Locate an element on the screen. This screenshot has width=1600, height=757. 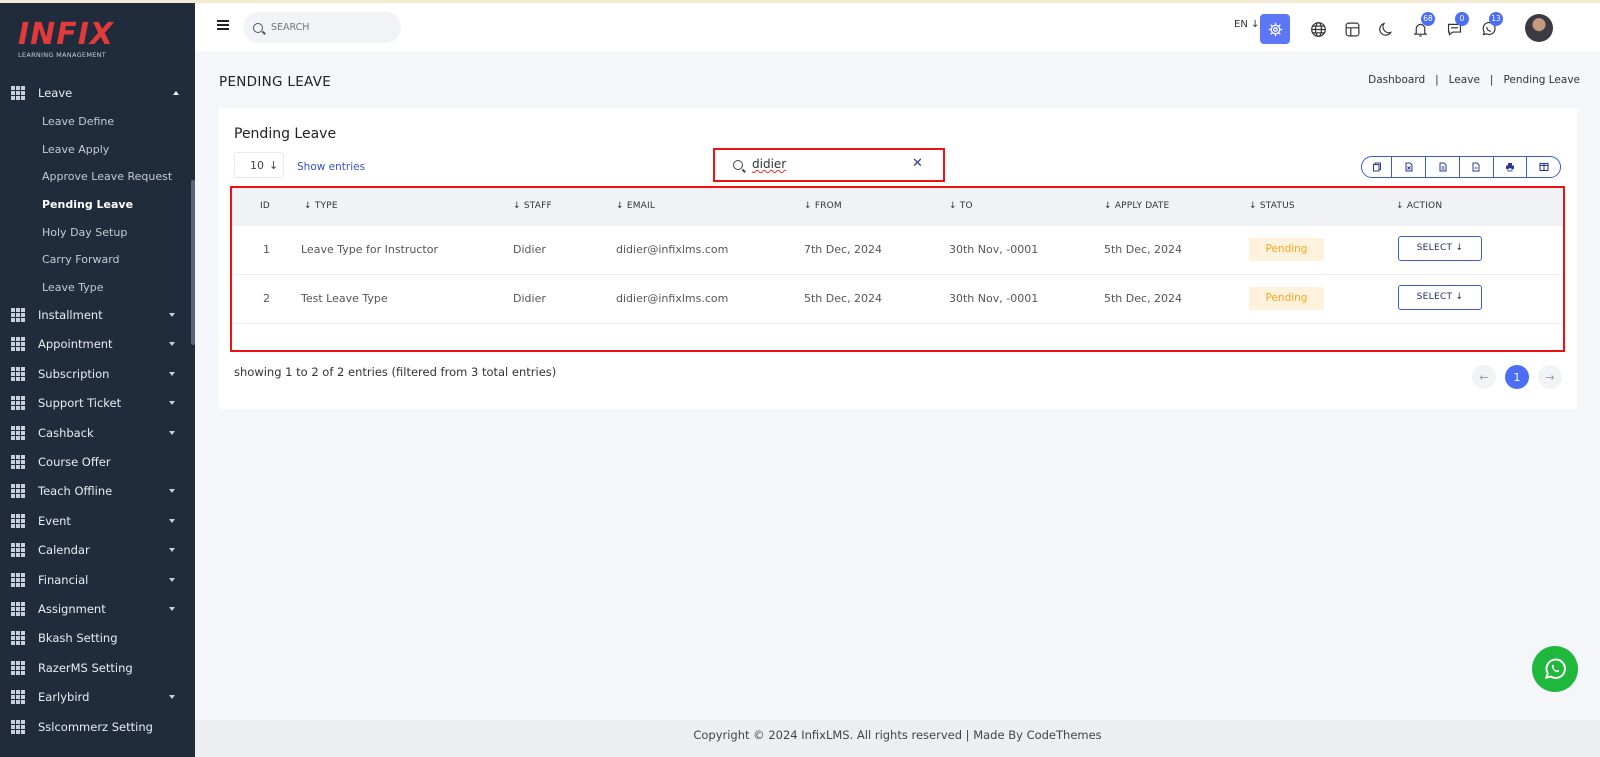
sidebar-subitem: Leave Type is located at coordinates (72, 288).